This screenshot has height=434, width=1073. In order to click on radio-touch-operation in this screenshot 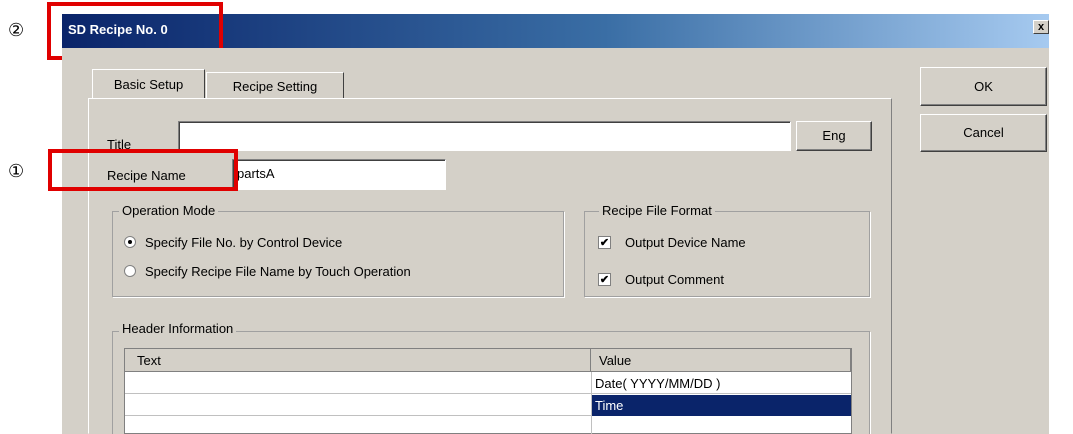, I will do `click(130, 271)`.